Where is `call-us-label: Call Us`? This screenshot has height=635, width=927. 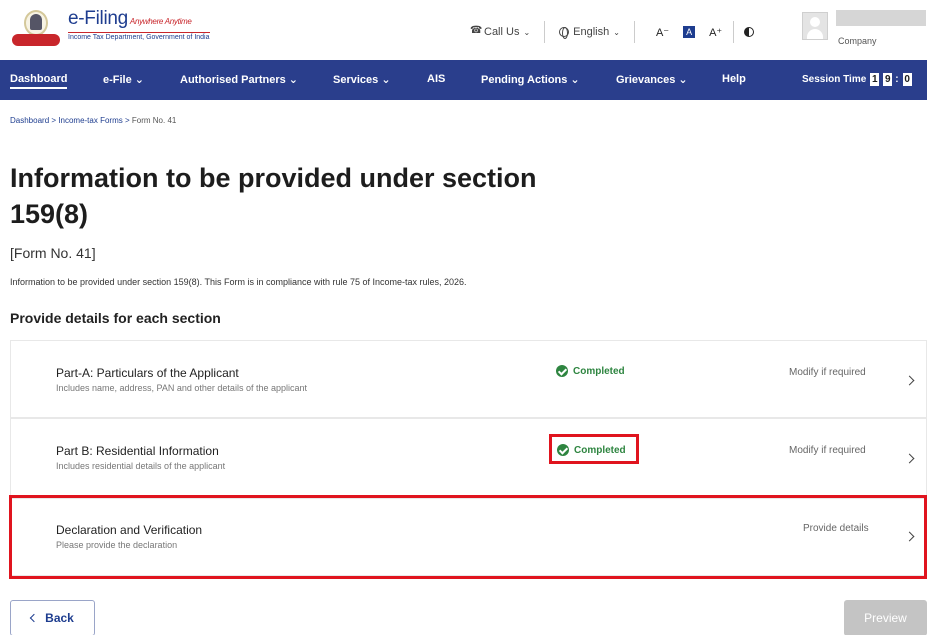
call-us-label: Call Us is located at coordinates (502, 32).